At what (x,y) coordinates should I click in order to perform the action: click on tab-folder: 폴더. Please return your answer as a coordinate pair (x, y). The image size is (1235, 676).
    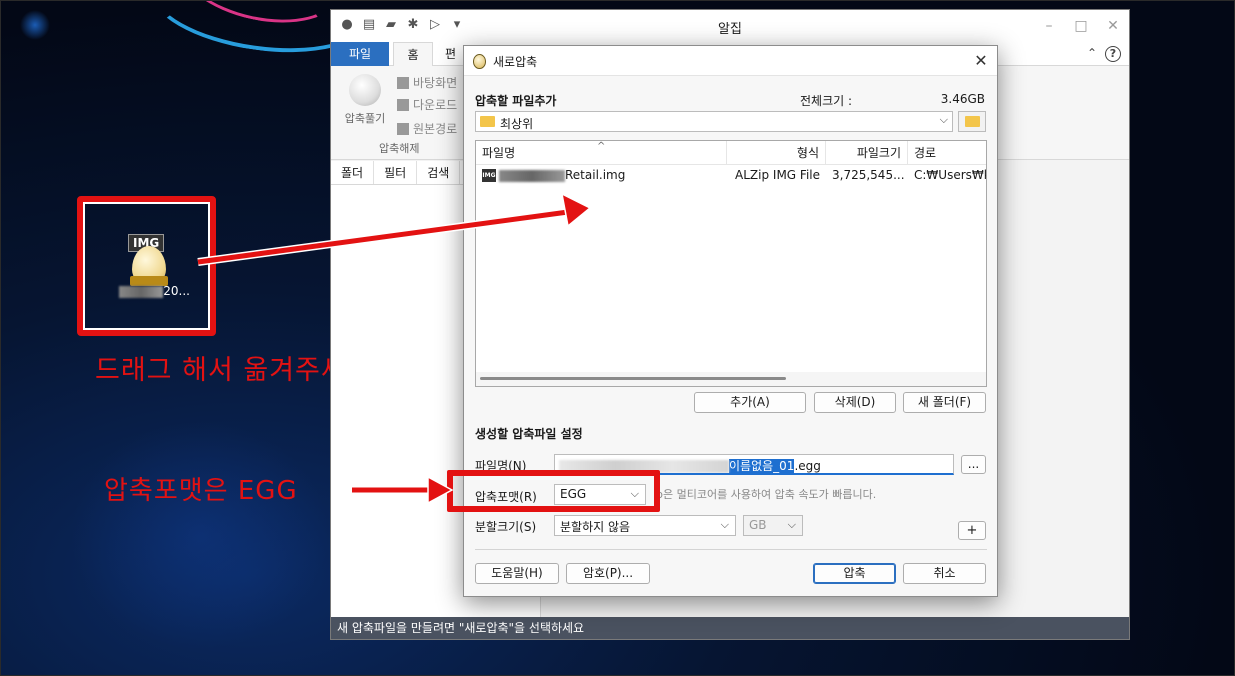
    Looking at the image, I should click on (353, 172).